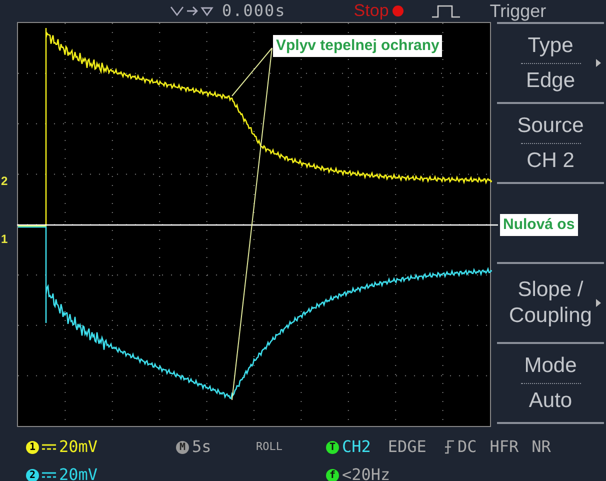 The image size is (606, 481). Describe the element at coordinates (356, 447) in the screenshot. I see `trigger-source: CH2` at that location.